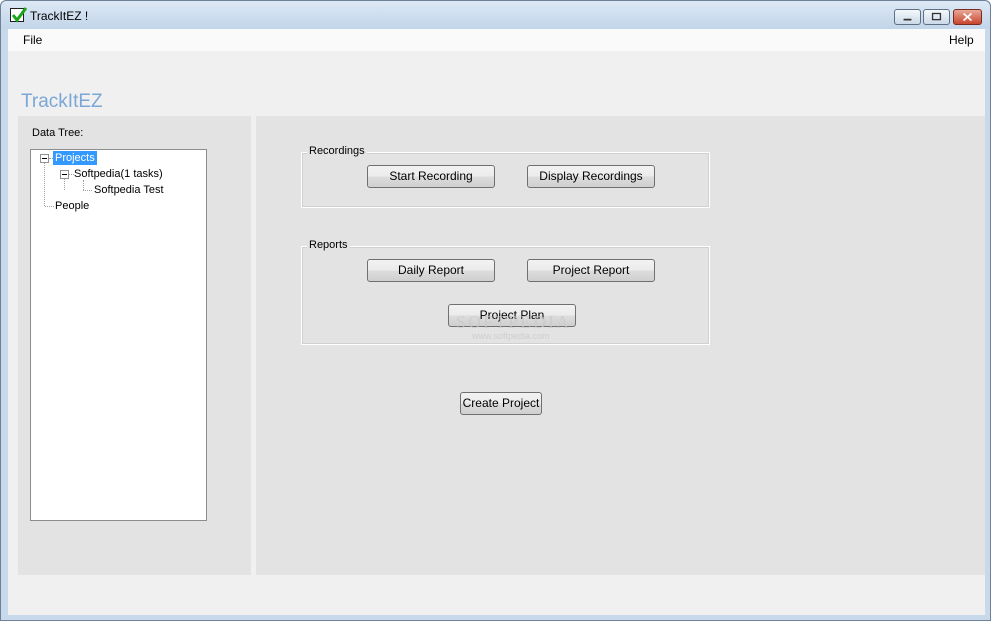 The image size is (991, 621). I want to click on tree-node-people: People, so click(72, 206).